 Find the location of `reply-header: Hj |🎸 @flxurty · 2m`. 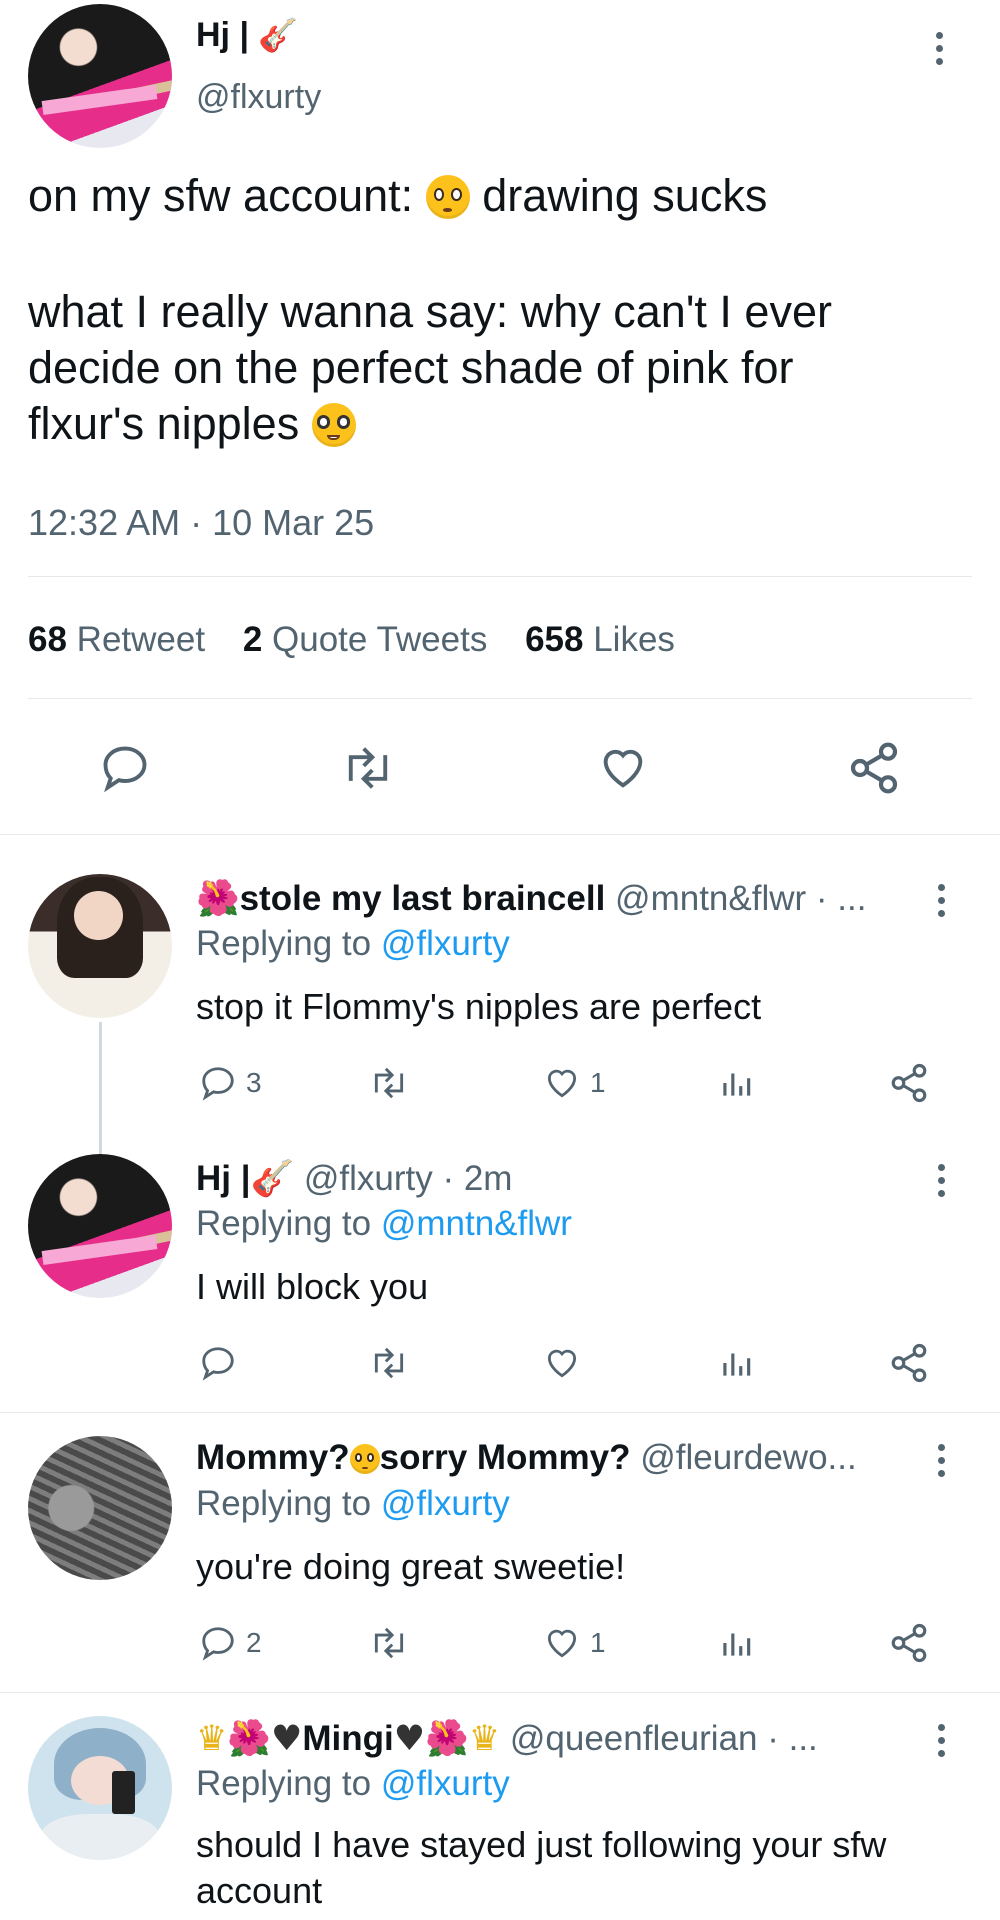

reply-header: Hj |🎸 @flxurty · 2m is located at coordinates (354, 1178).